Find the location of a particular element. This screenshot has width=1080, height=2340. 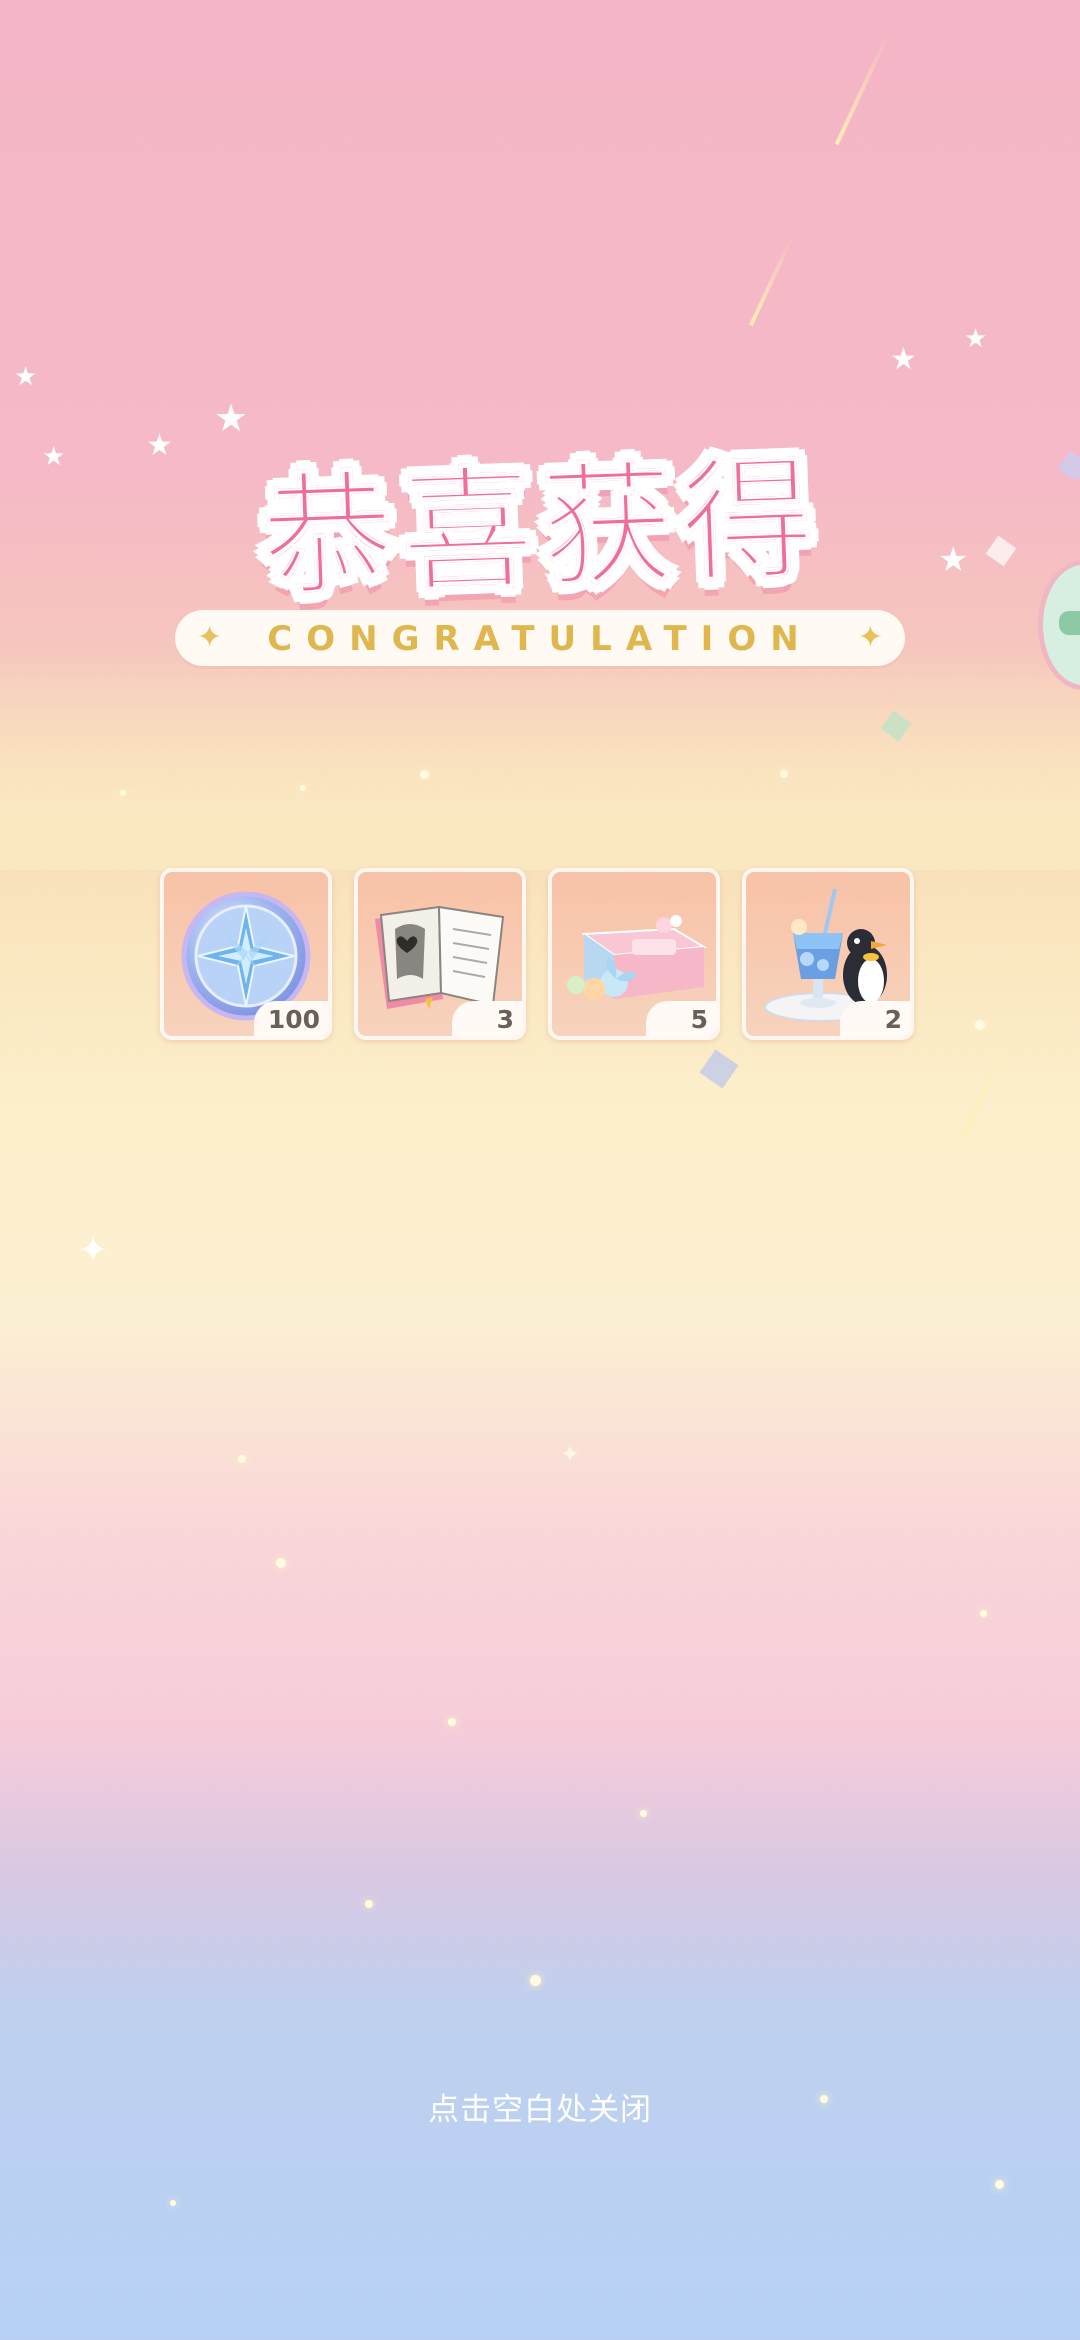

reward-item: 5 is located at coordinates (634, 954).